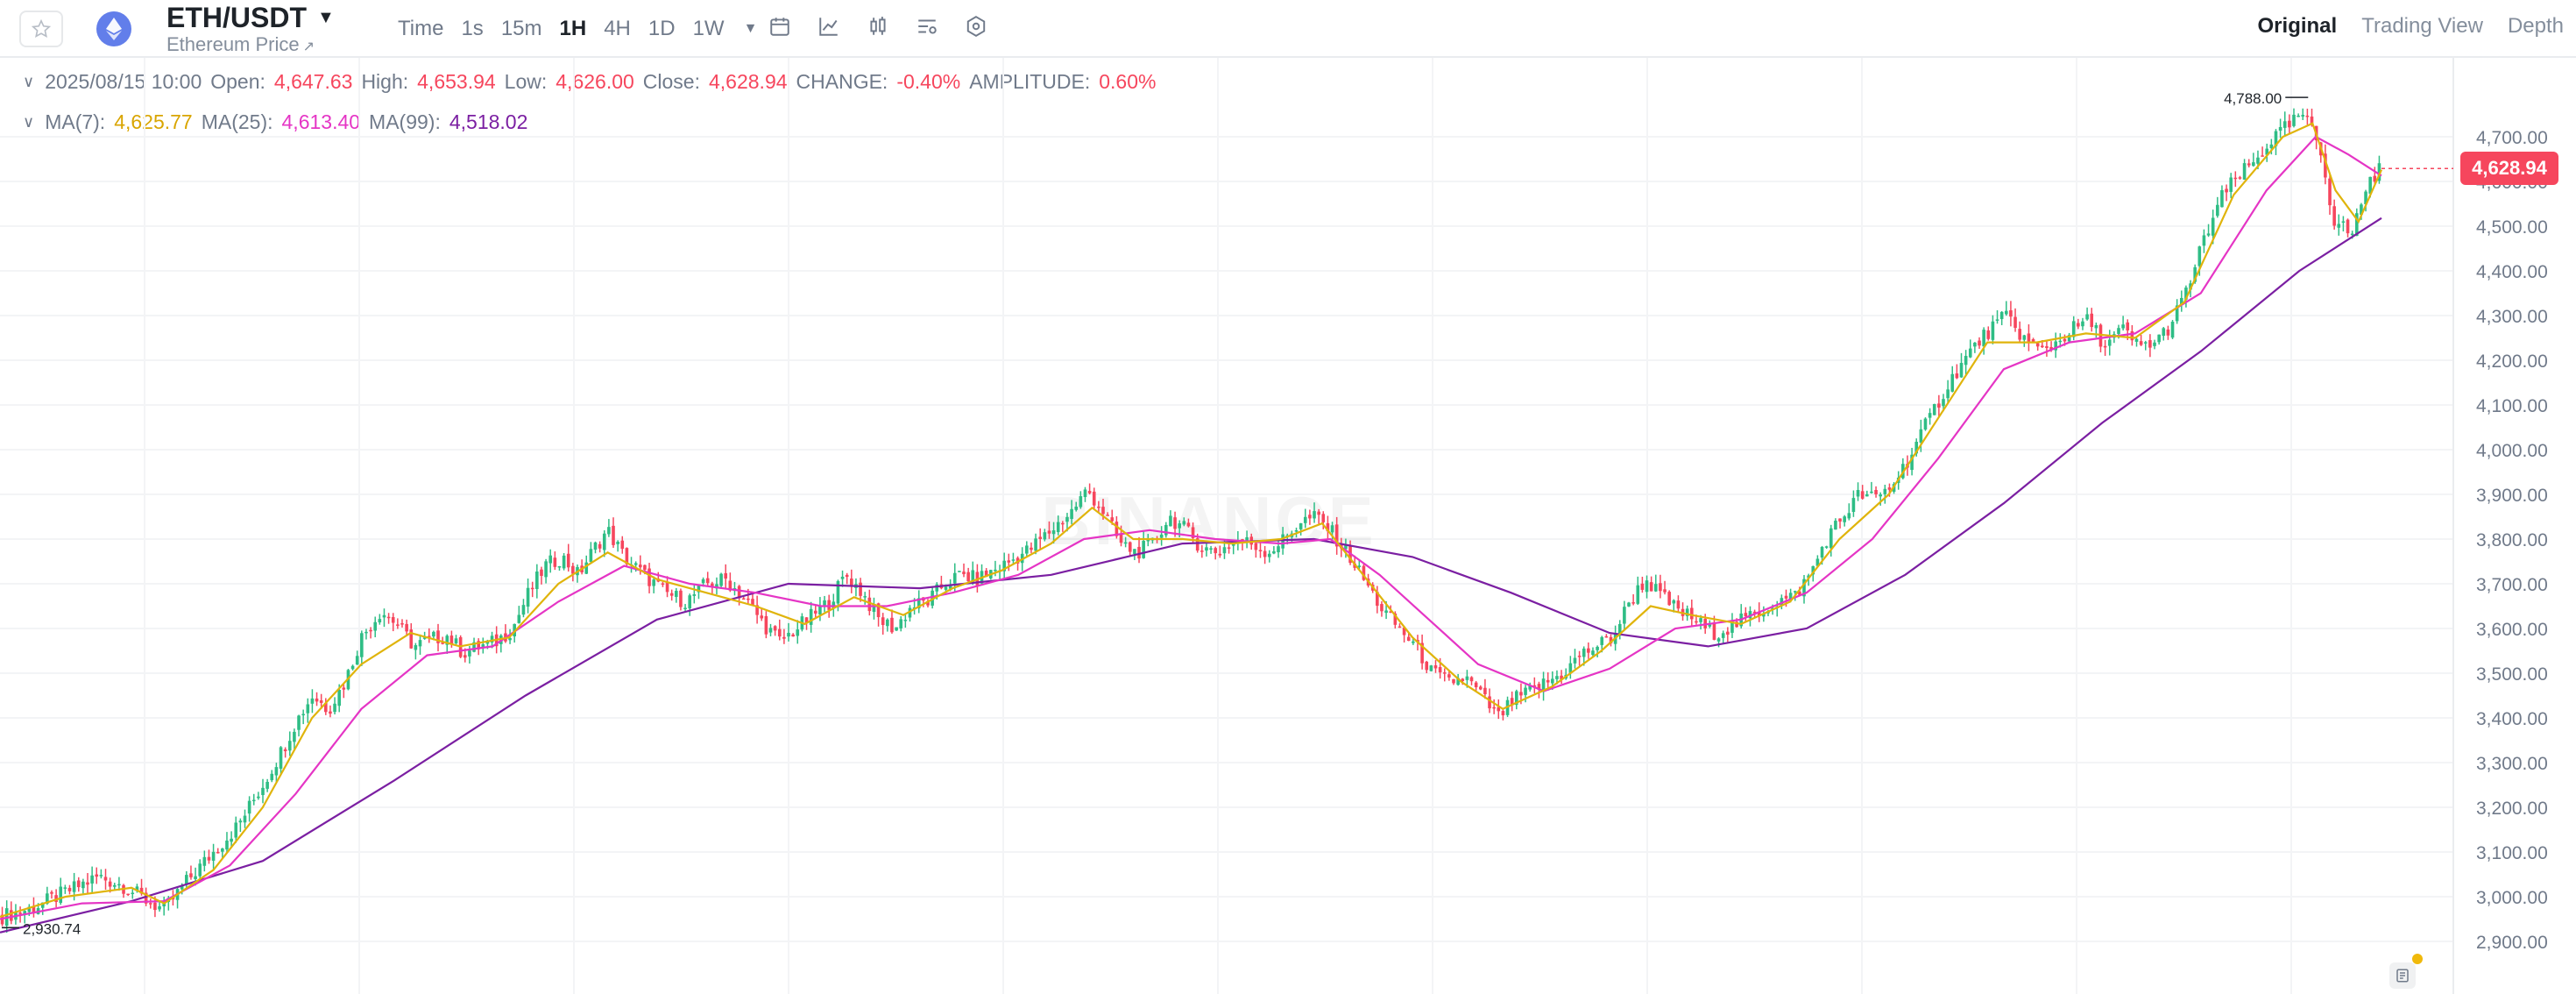 The height and width of the screenshot is (994, 2576). Describe the element at coordinates (2512, 585) in the screenshot. I see `y-axis-tick-label: 3,700.00` at that location.